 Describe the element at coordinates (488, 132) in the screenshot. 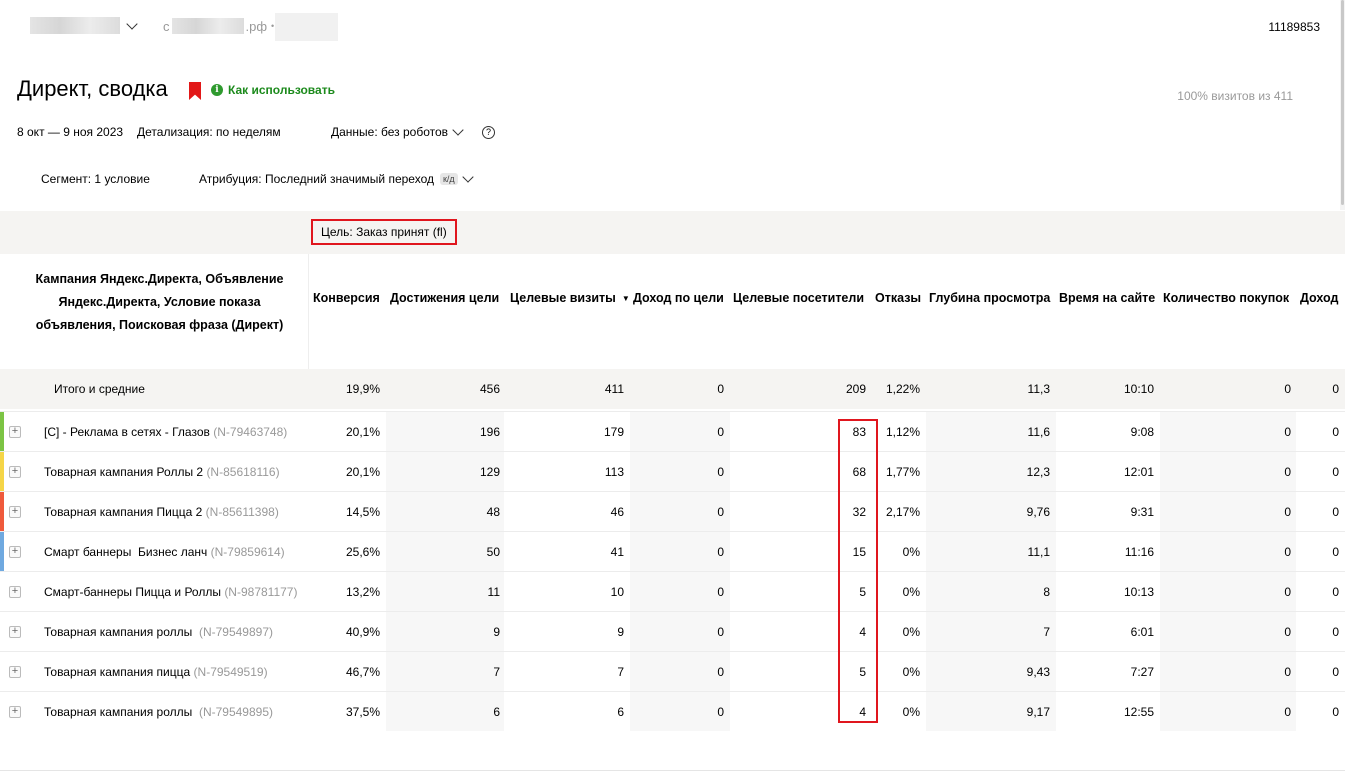

I see `help-icon: ?` at that location.